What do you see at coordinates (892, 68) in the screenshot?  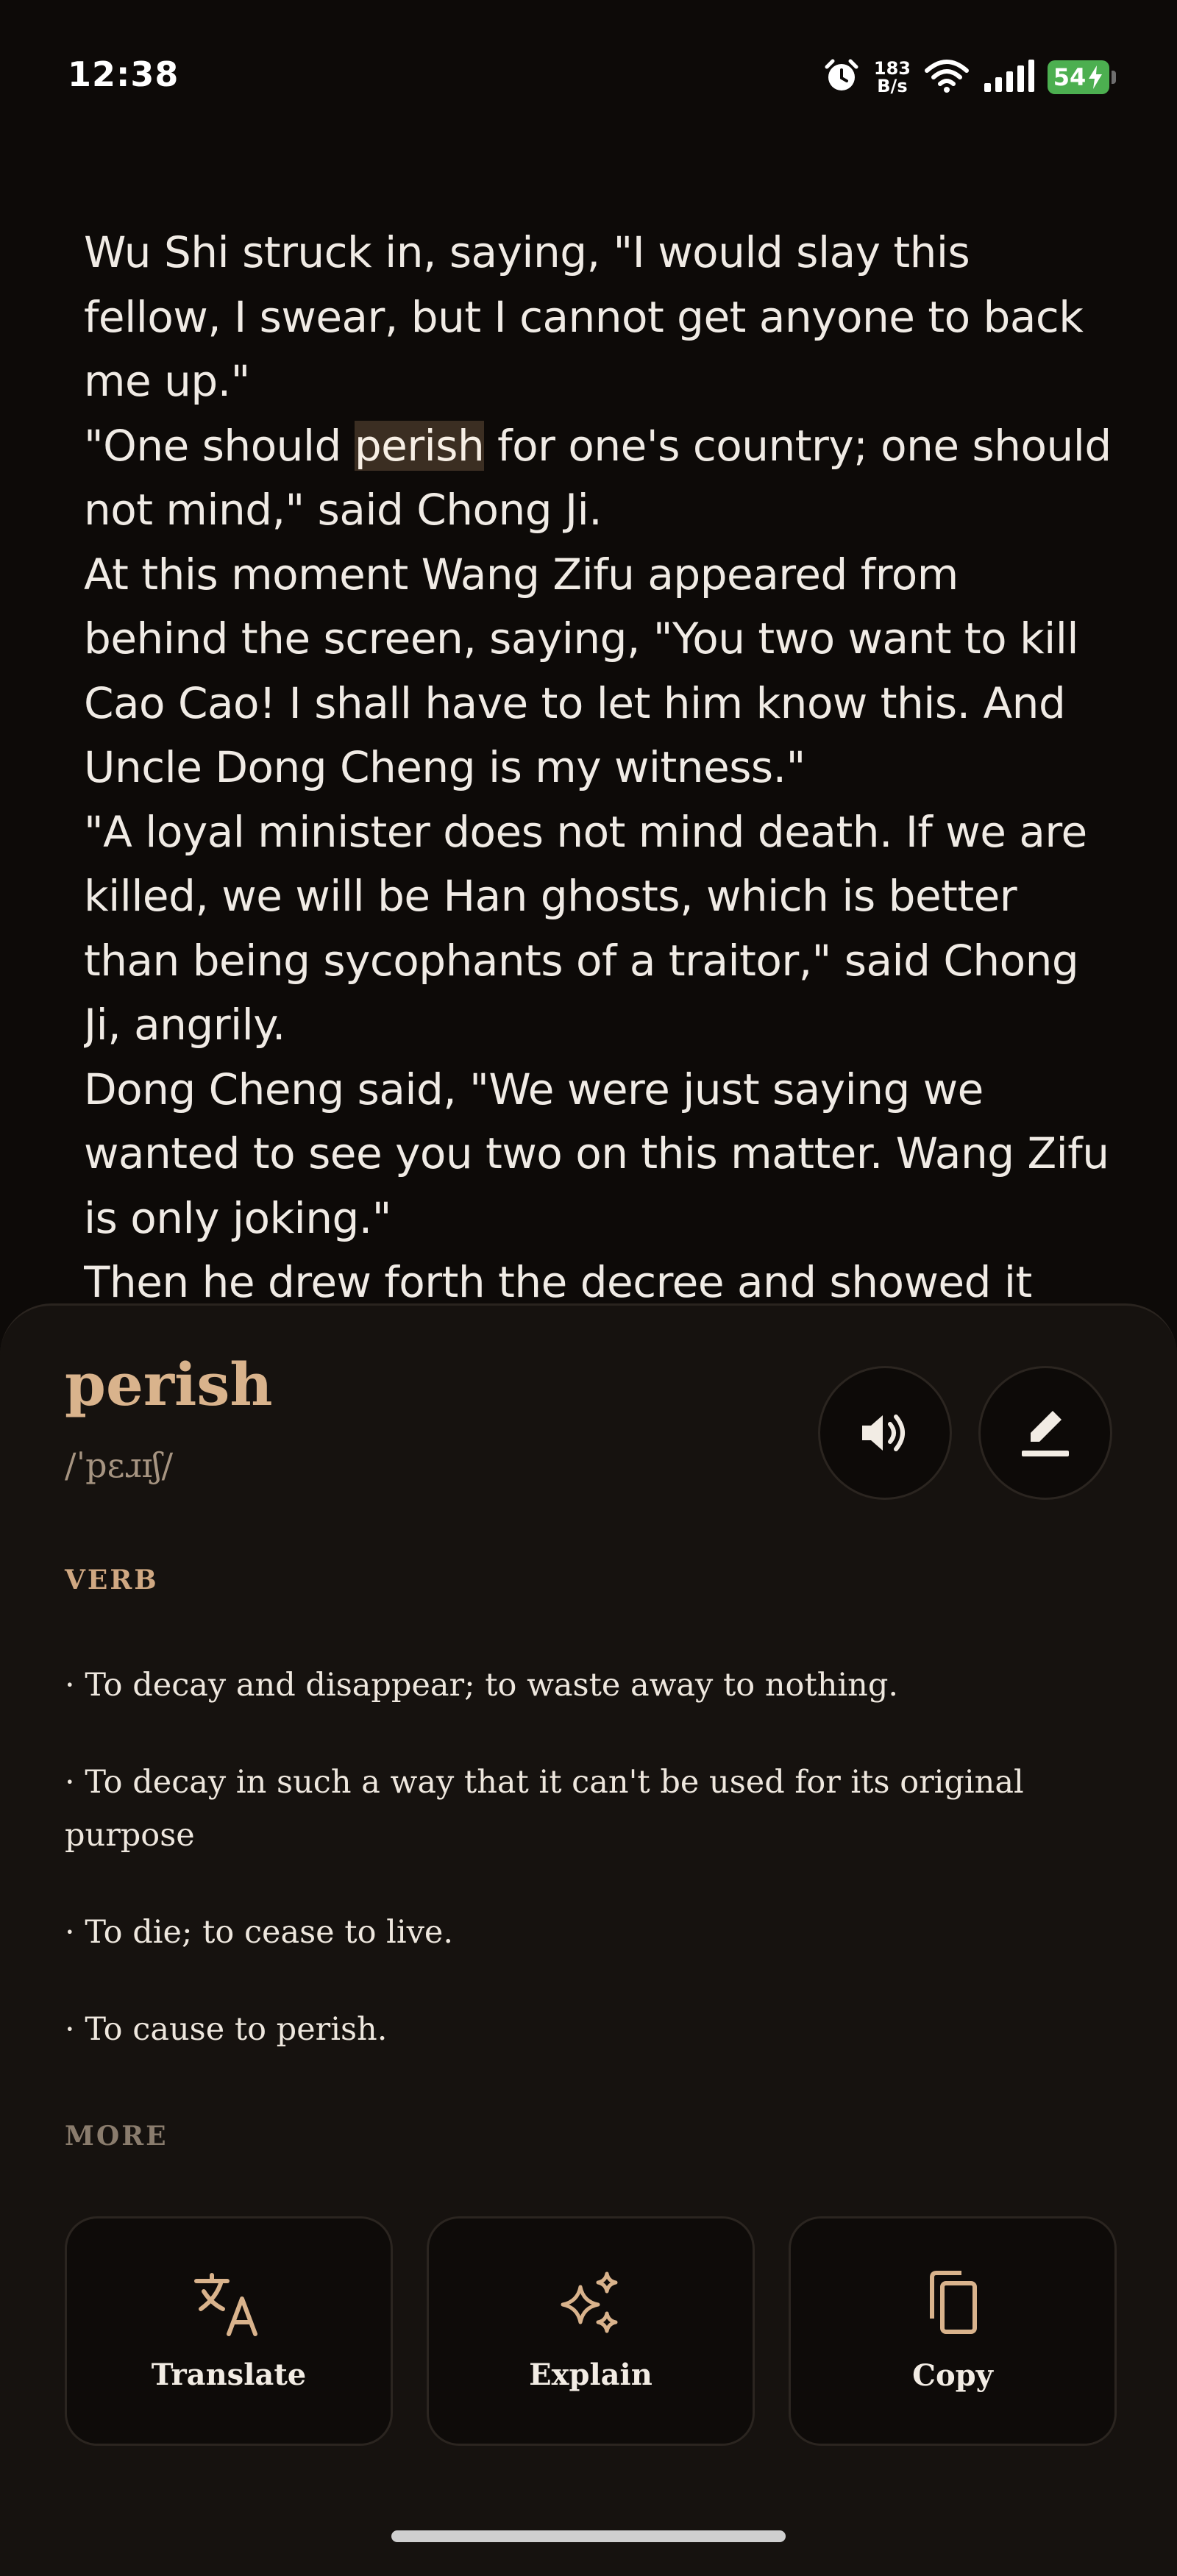 I see `network-speed-value: 183` at bounding box center [892, 68].